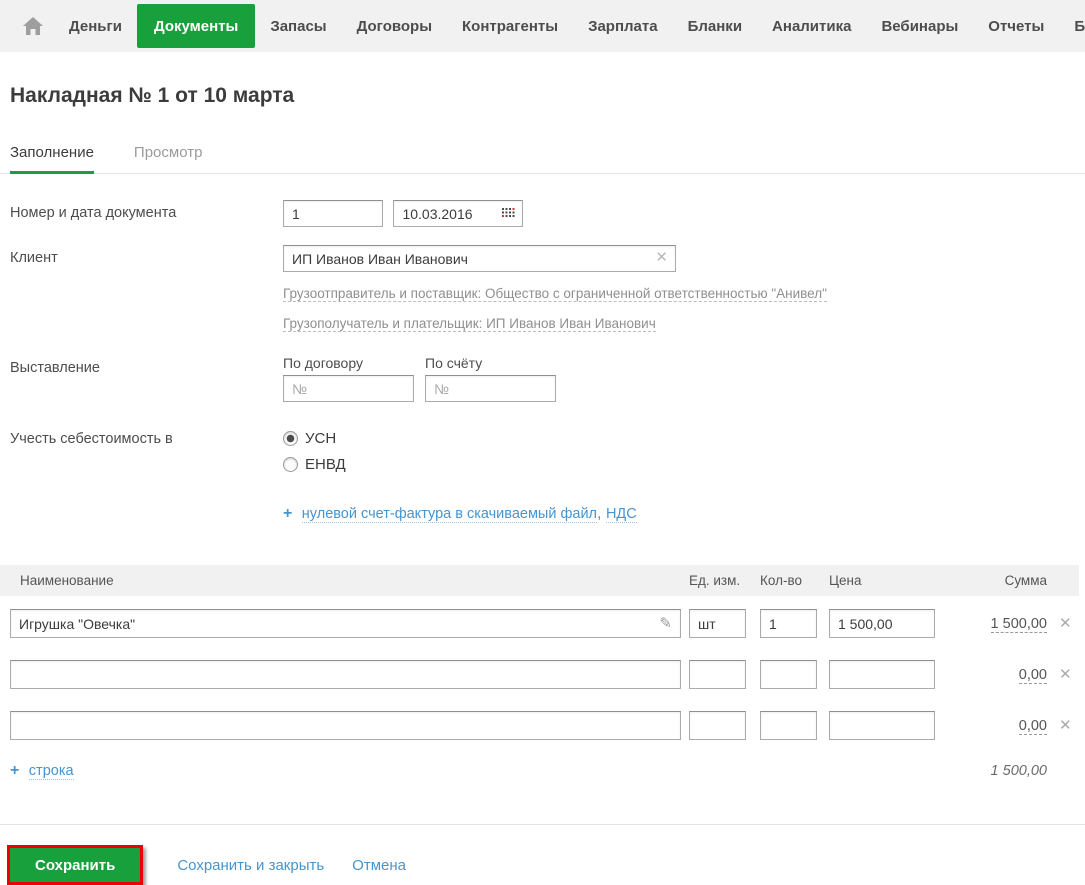 The height and width of the screenshot is (885, 1085). What do you see at coordinates (93, 213) in the screenshot?
I see `number-date-label: Номер и дата документа` at bounding box center [93, 213].